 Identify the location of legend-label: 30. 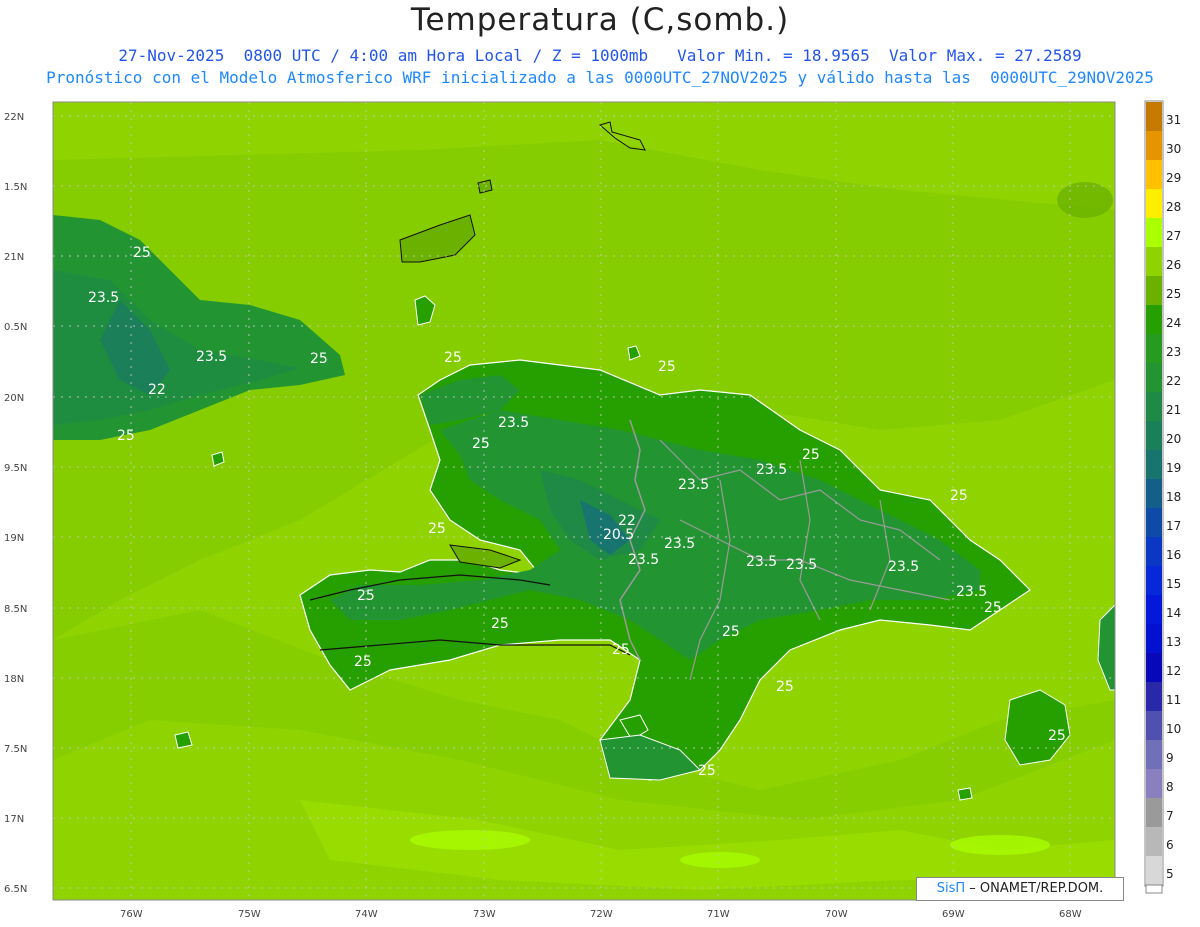
(1173, 149).